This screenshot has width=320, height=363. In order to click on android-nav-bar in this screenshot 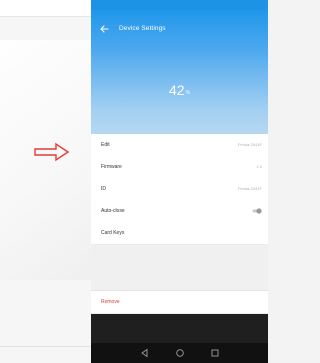, I will do `click(179, 353)`.